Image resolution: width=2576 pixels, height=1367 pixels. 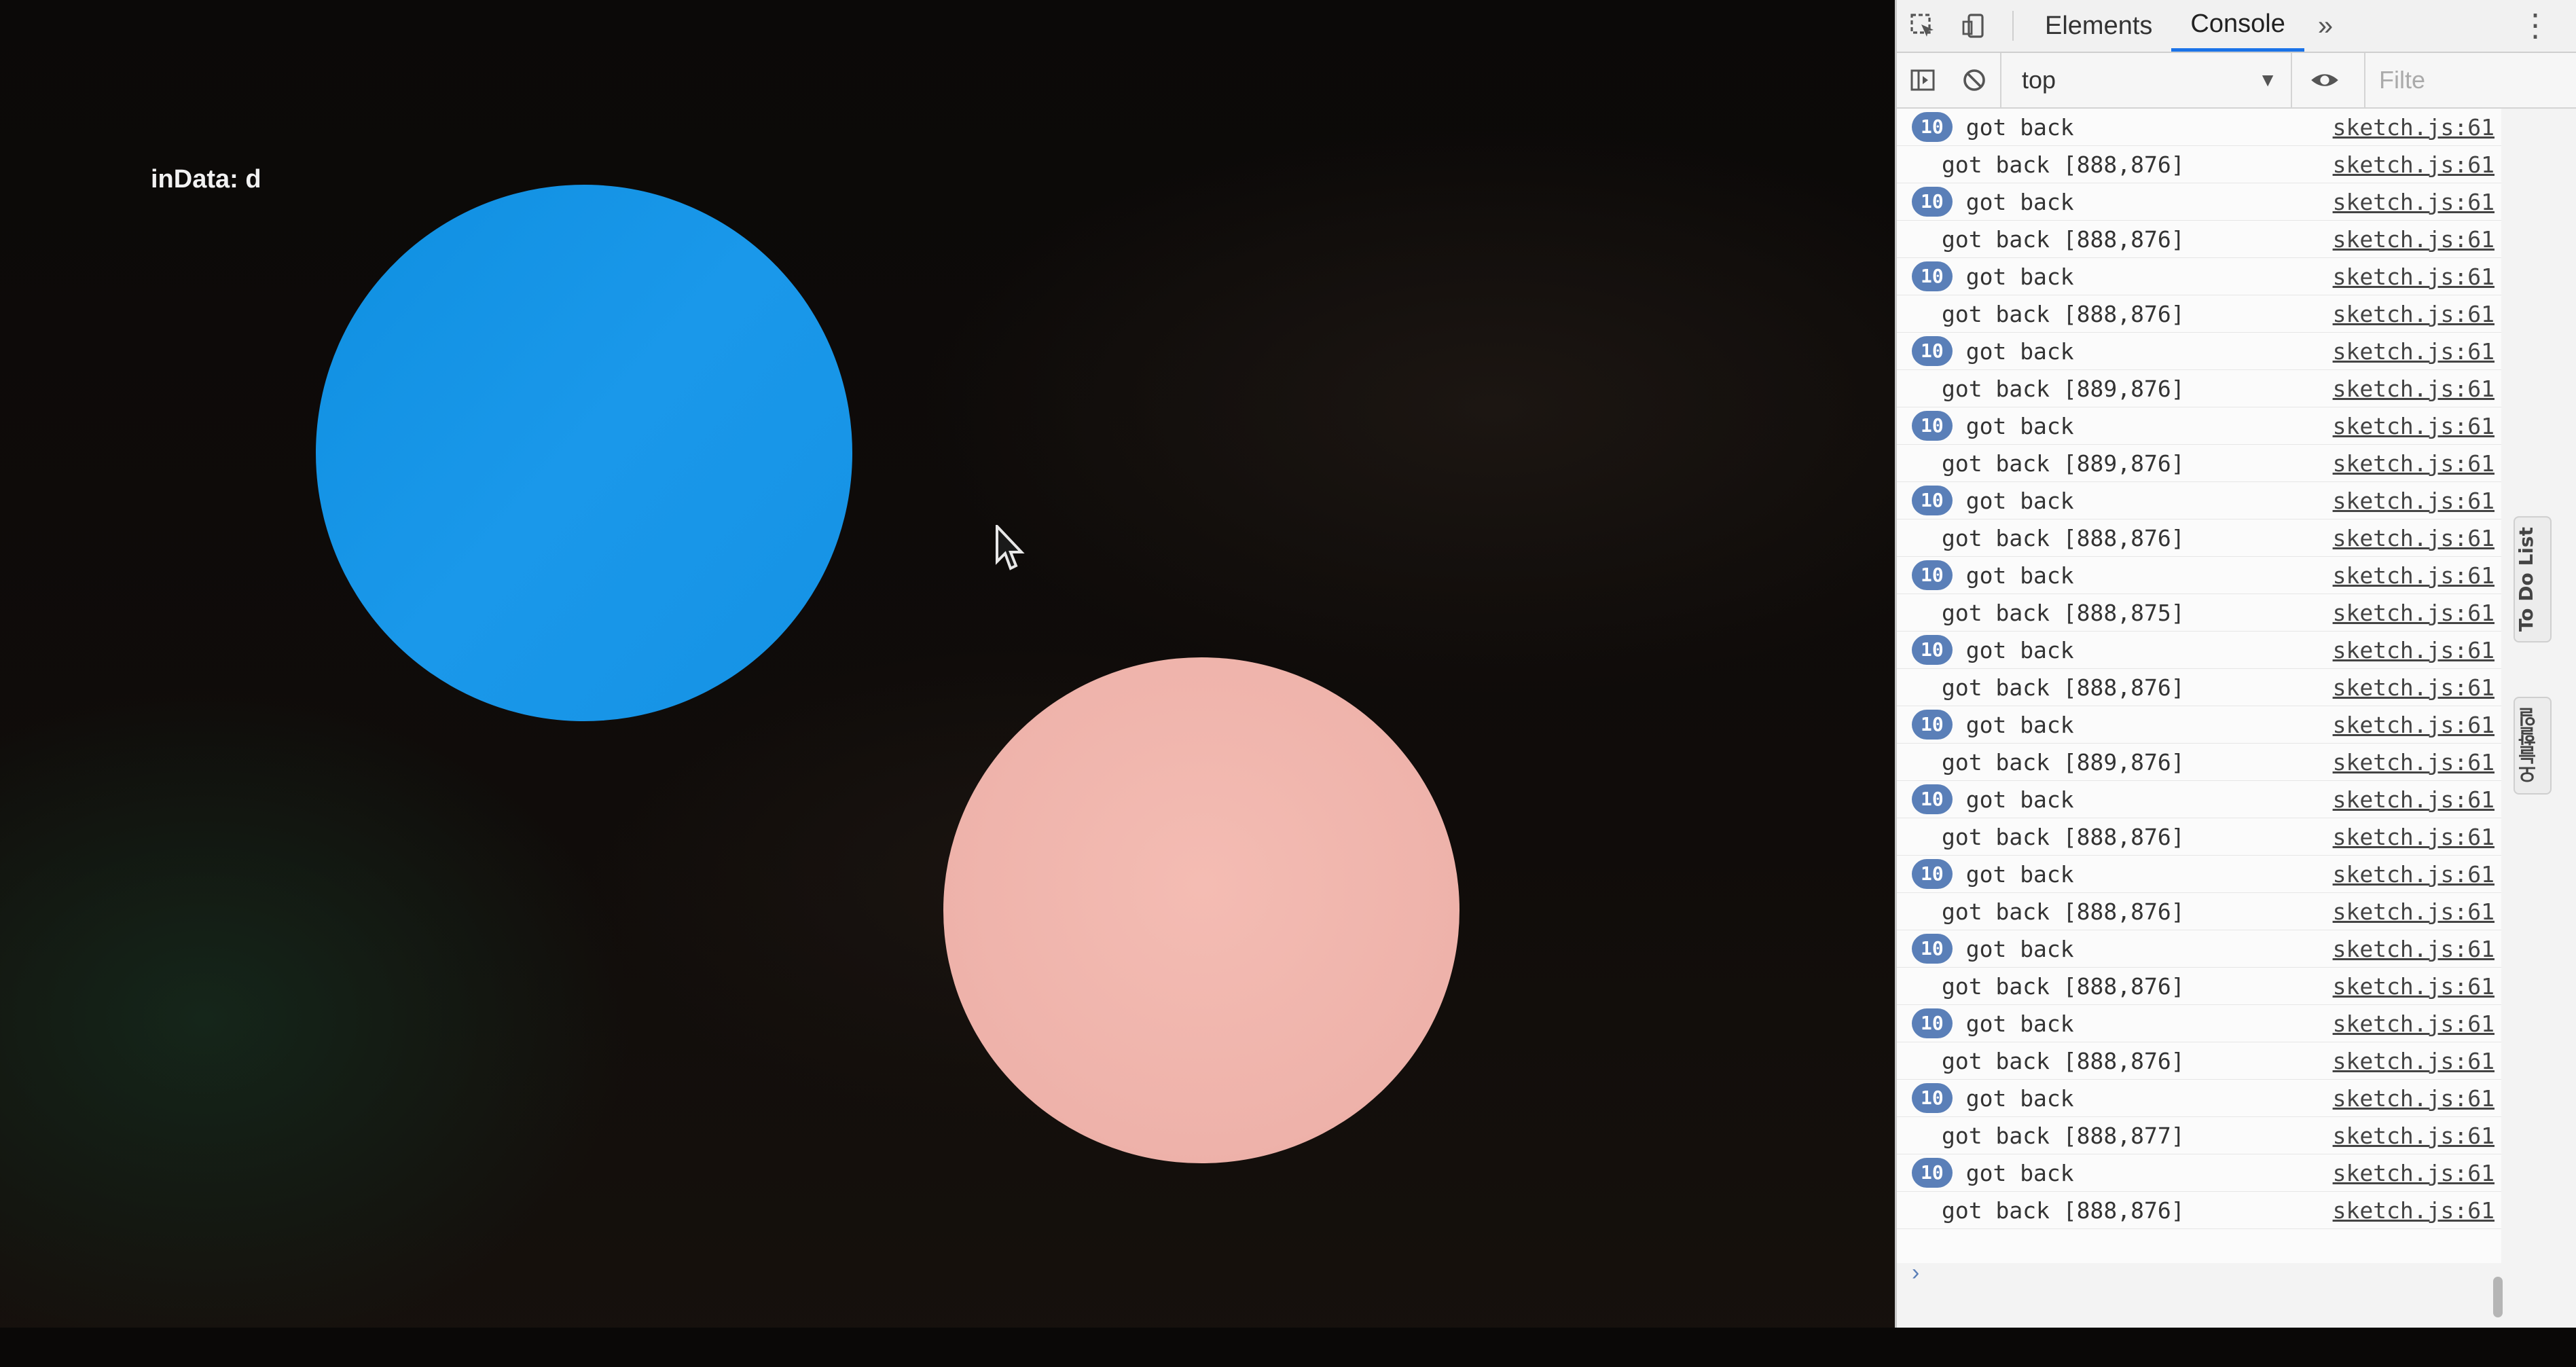 What do you see at coordinates (2325, 26) in the screenshot?
I see `more-tabs-button: »` at bounding box center [2325, 26].